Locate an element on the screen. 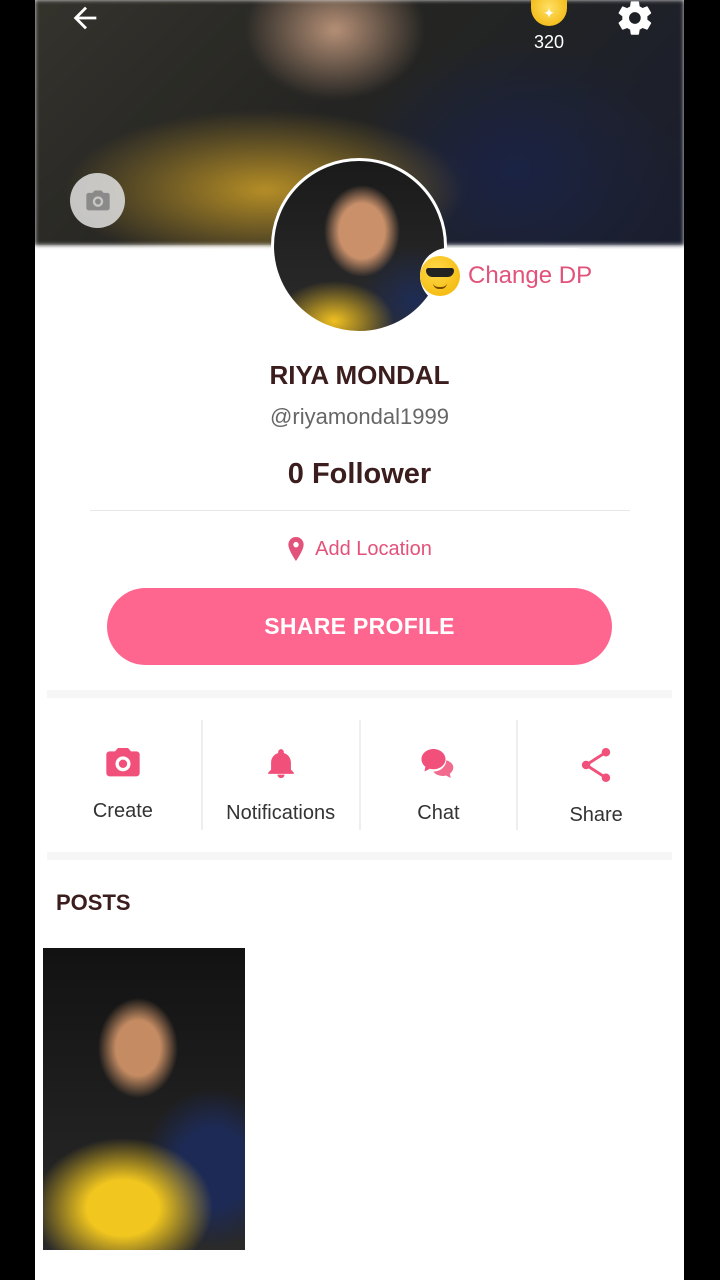 This screenshot has width=720, height=1280. notifications-label: Notifications is located at coordinates (281, 813).